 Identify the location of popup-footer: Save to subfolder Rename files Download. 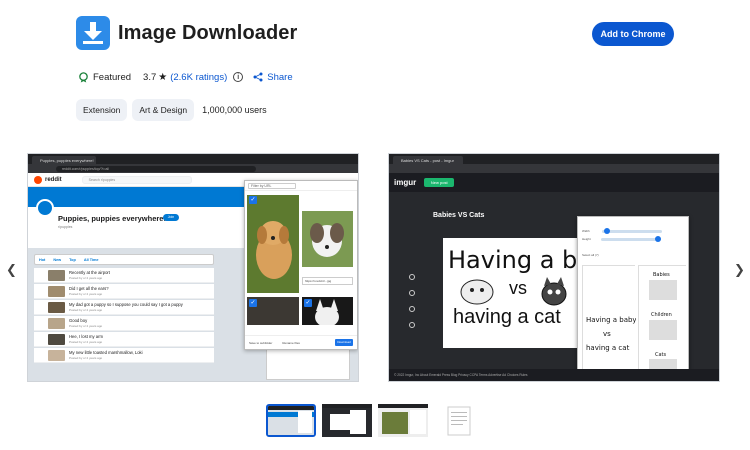
(301, 342).